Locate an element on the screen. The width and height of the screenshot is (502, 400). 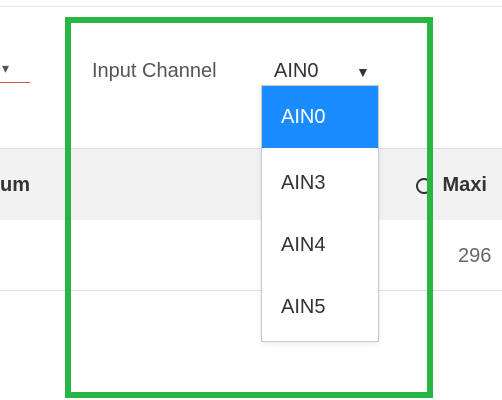
dropdown-option-label: AIN4 is located at coordinates (303, 245).